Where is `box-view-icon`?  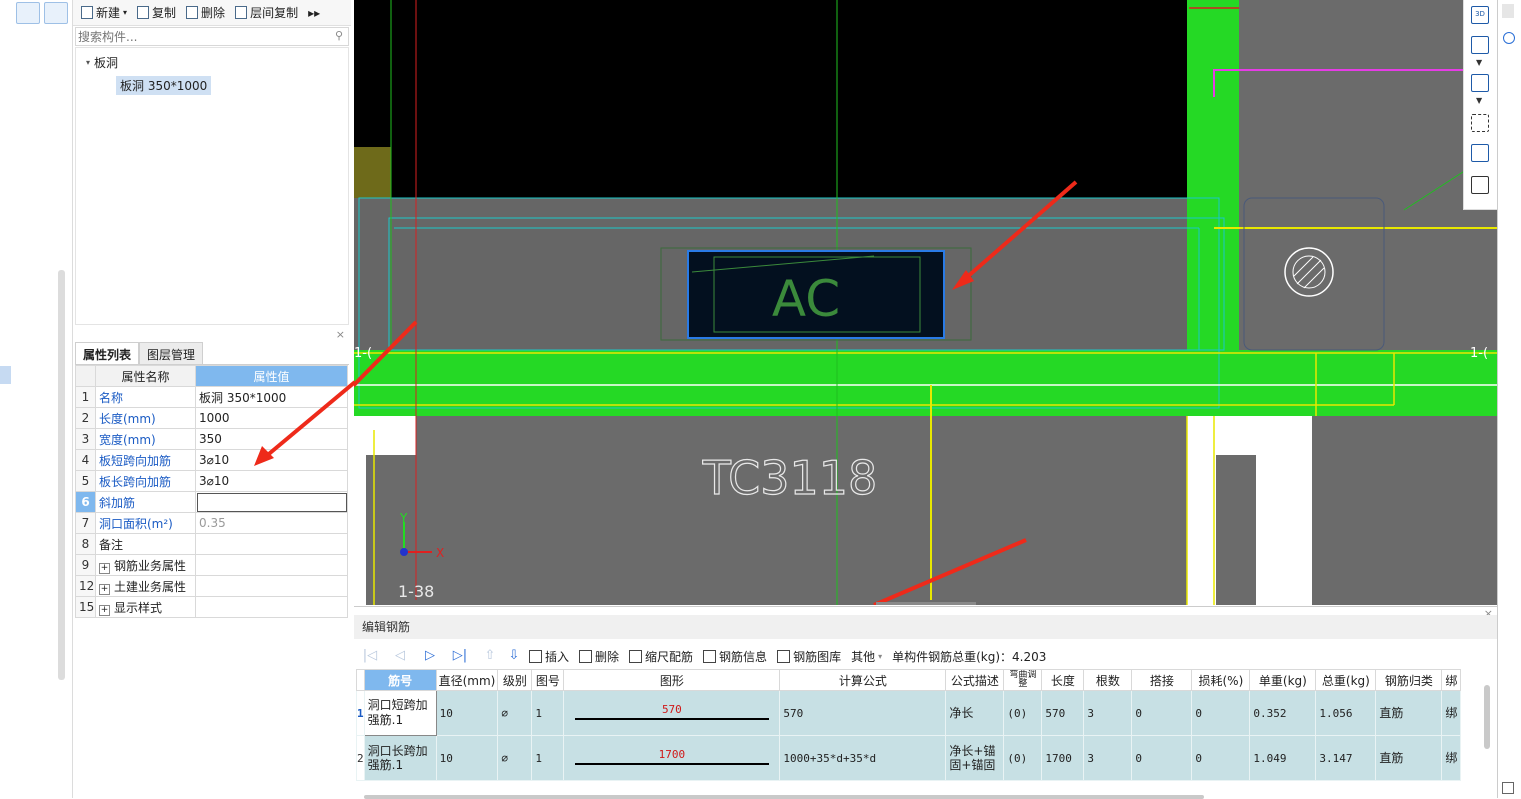 box-view-icon is located at coordinates (1480, 153).